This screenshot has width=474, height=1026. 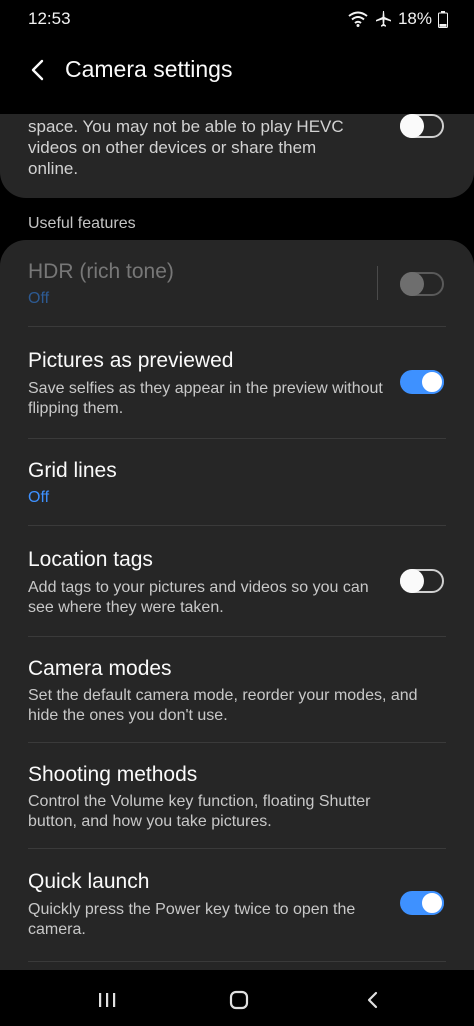 What do you see at coordinates (39, 497) in the screenshot?
I see `grid-lines-value: Off` at bounding box center [39, 497].